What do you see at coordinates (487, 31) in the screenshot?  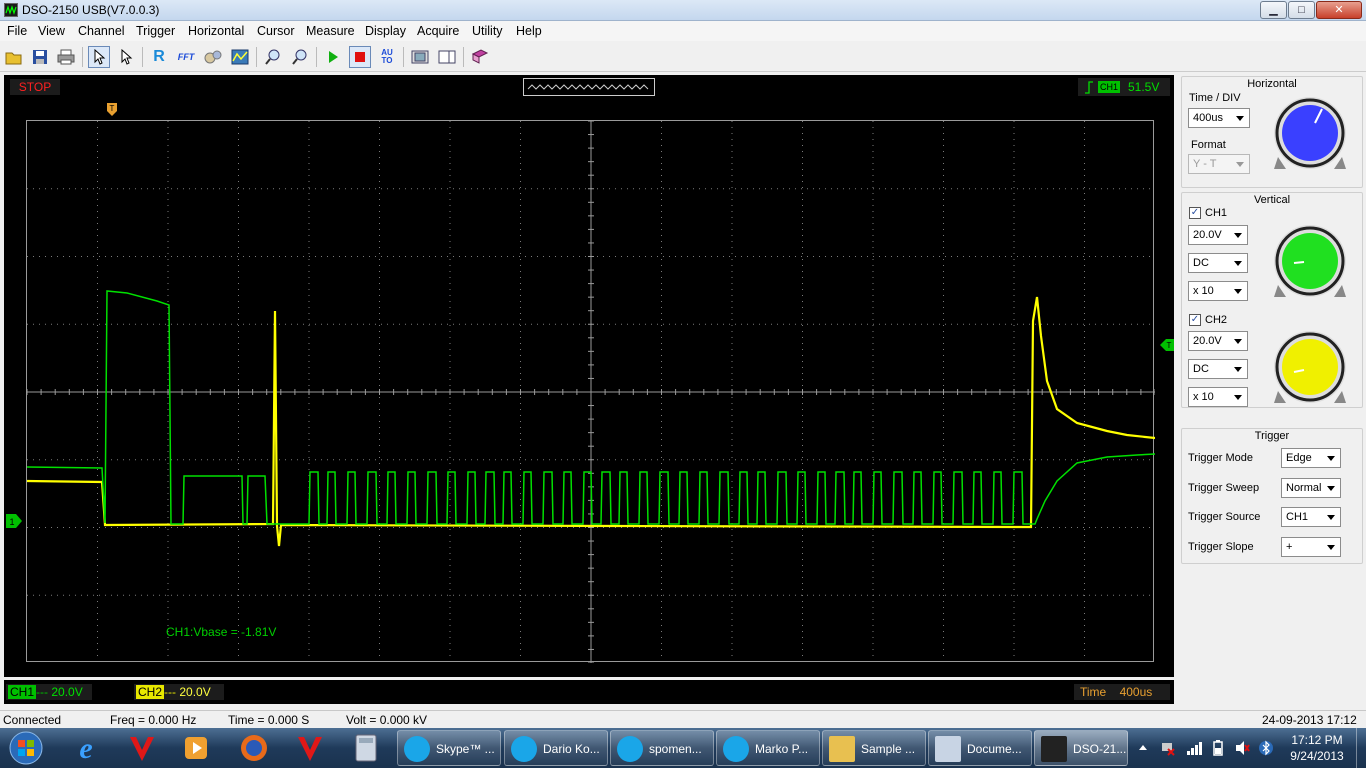 I see `menu-utility: Utility` at bounding box center [487, 31].